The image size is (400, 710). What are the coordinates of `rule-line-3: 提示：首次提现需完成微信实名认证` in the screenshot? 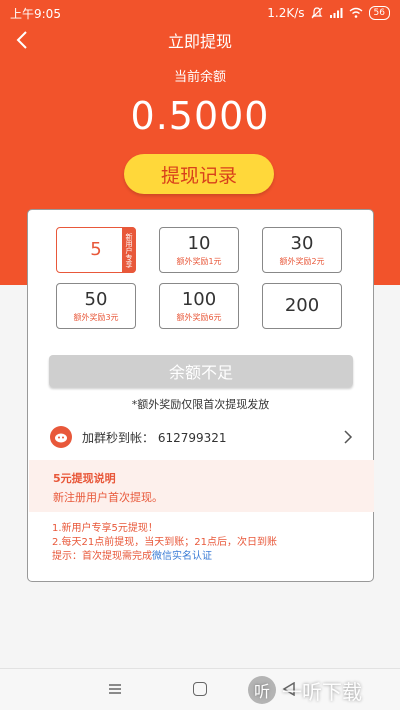 It's located at (207, 557).